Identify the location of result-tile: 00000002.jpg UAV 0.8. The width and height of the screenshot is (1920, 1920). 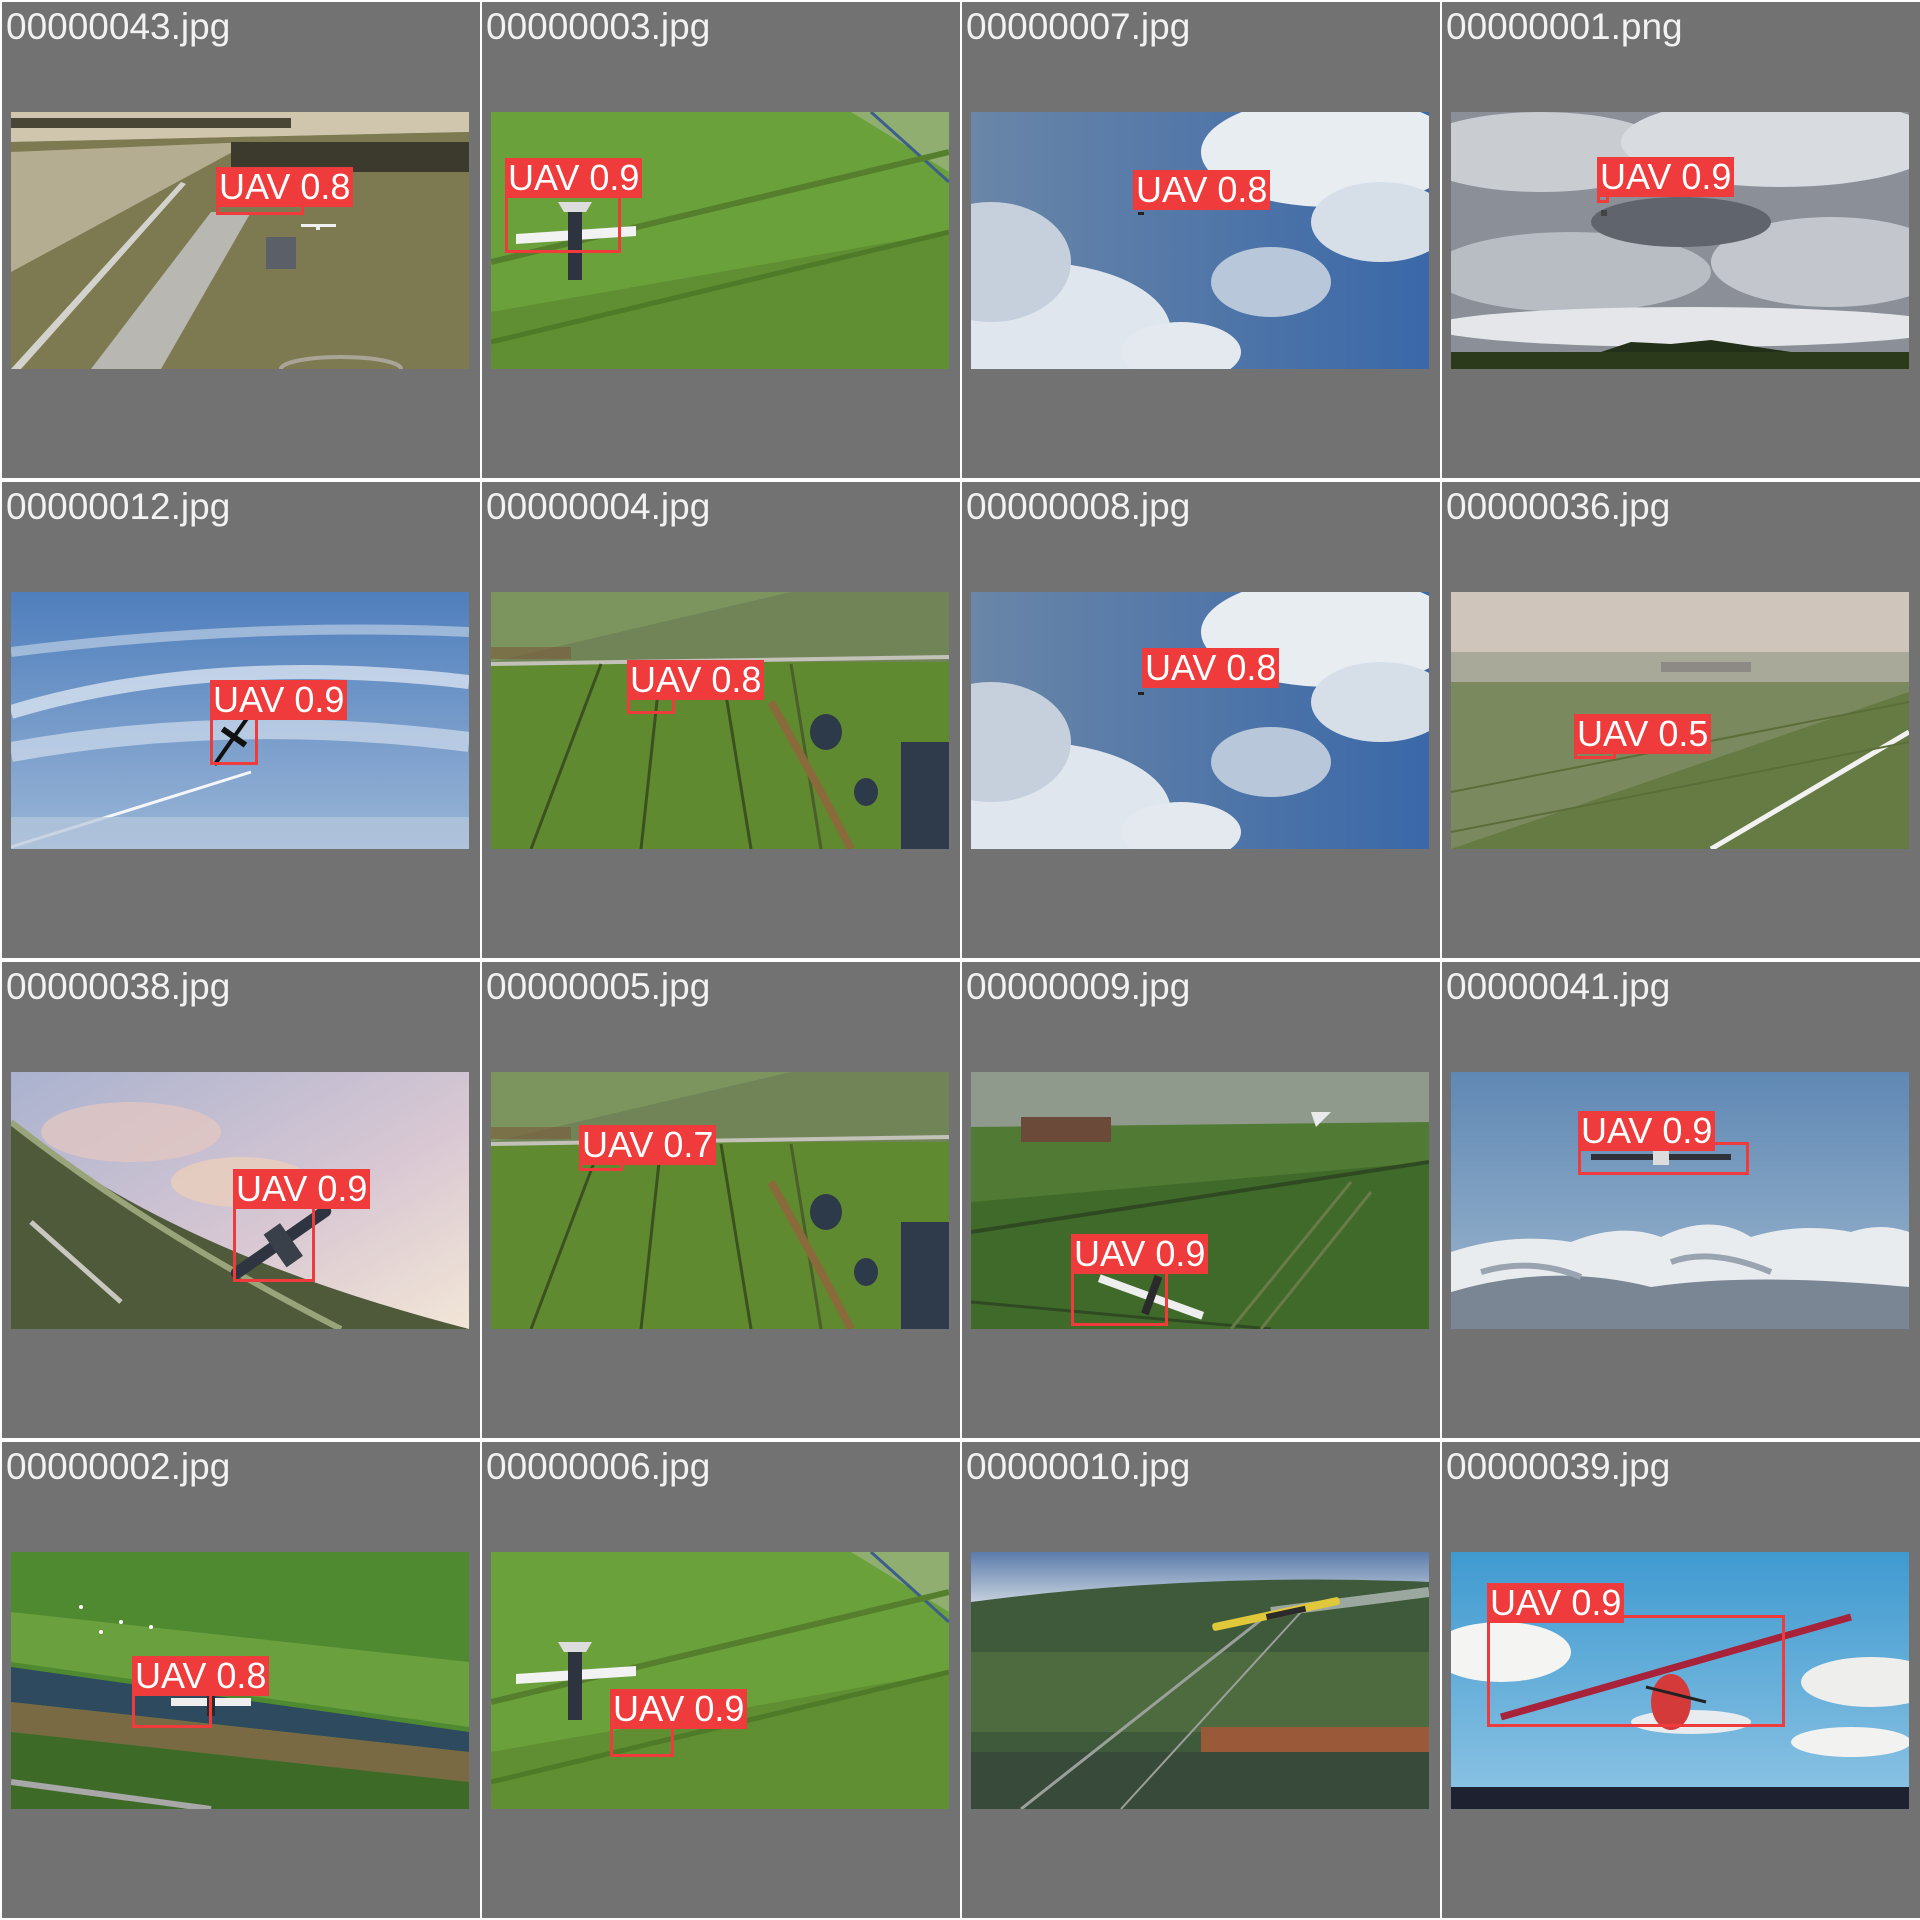
(241, 1680).